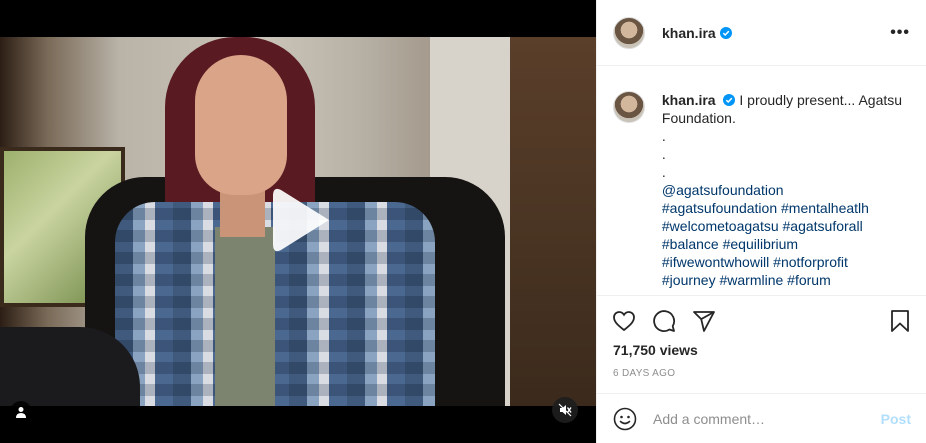 Image resolution: width=926 pixels, height=443 pixels. Describe the element at coordinates (689, 100) in the screenshot. I see `caption-username: khan.ira` at that location.